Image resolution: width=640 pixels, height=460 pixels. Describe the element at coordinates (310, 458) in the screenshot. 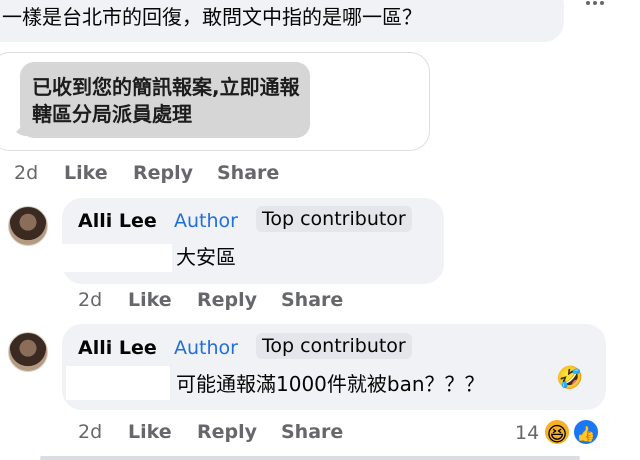

I see `next-comment-edge` at that location.